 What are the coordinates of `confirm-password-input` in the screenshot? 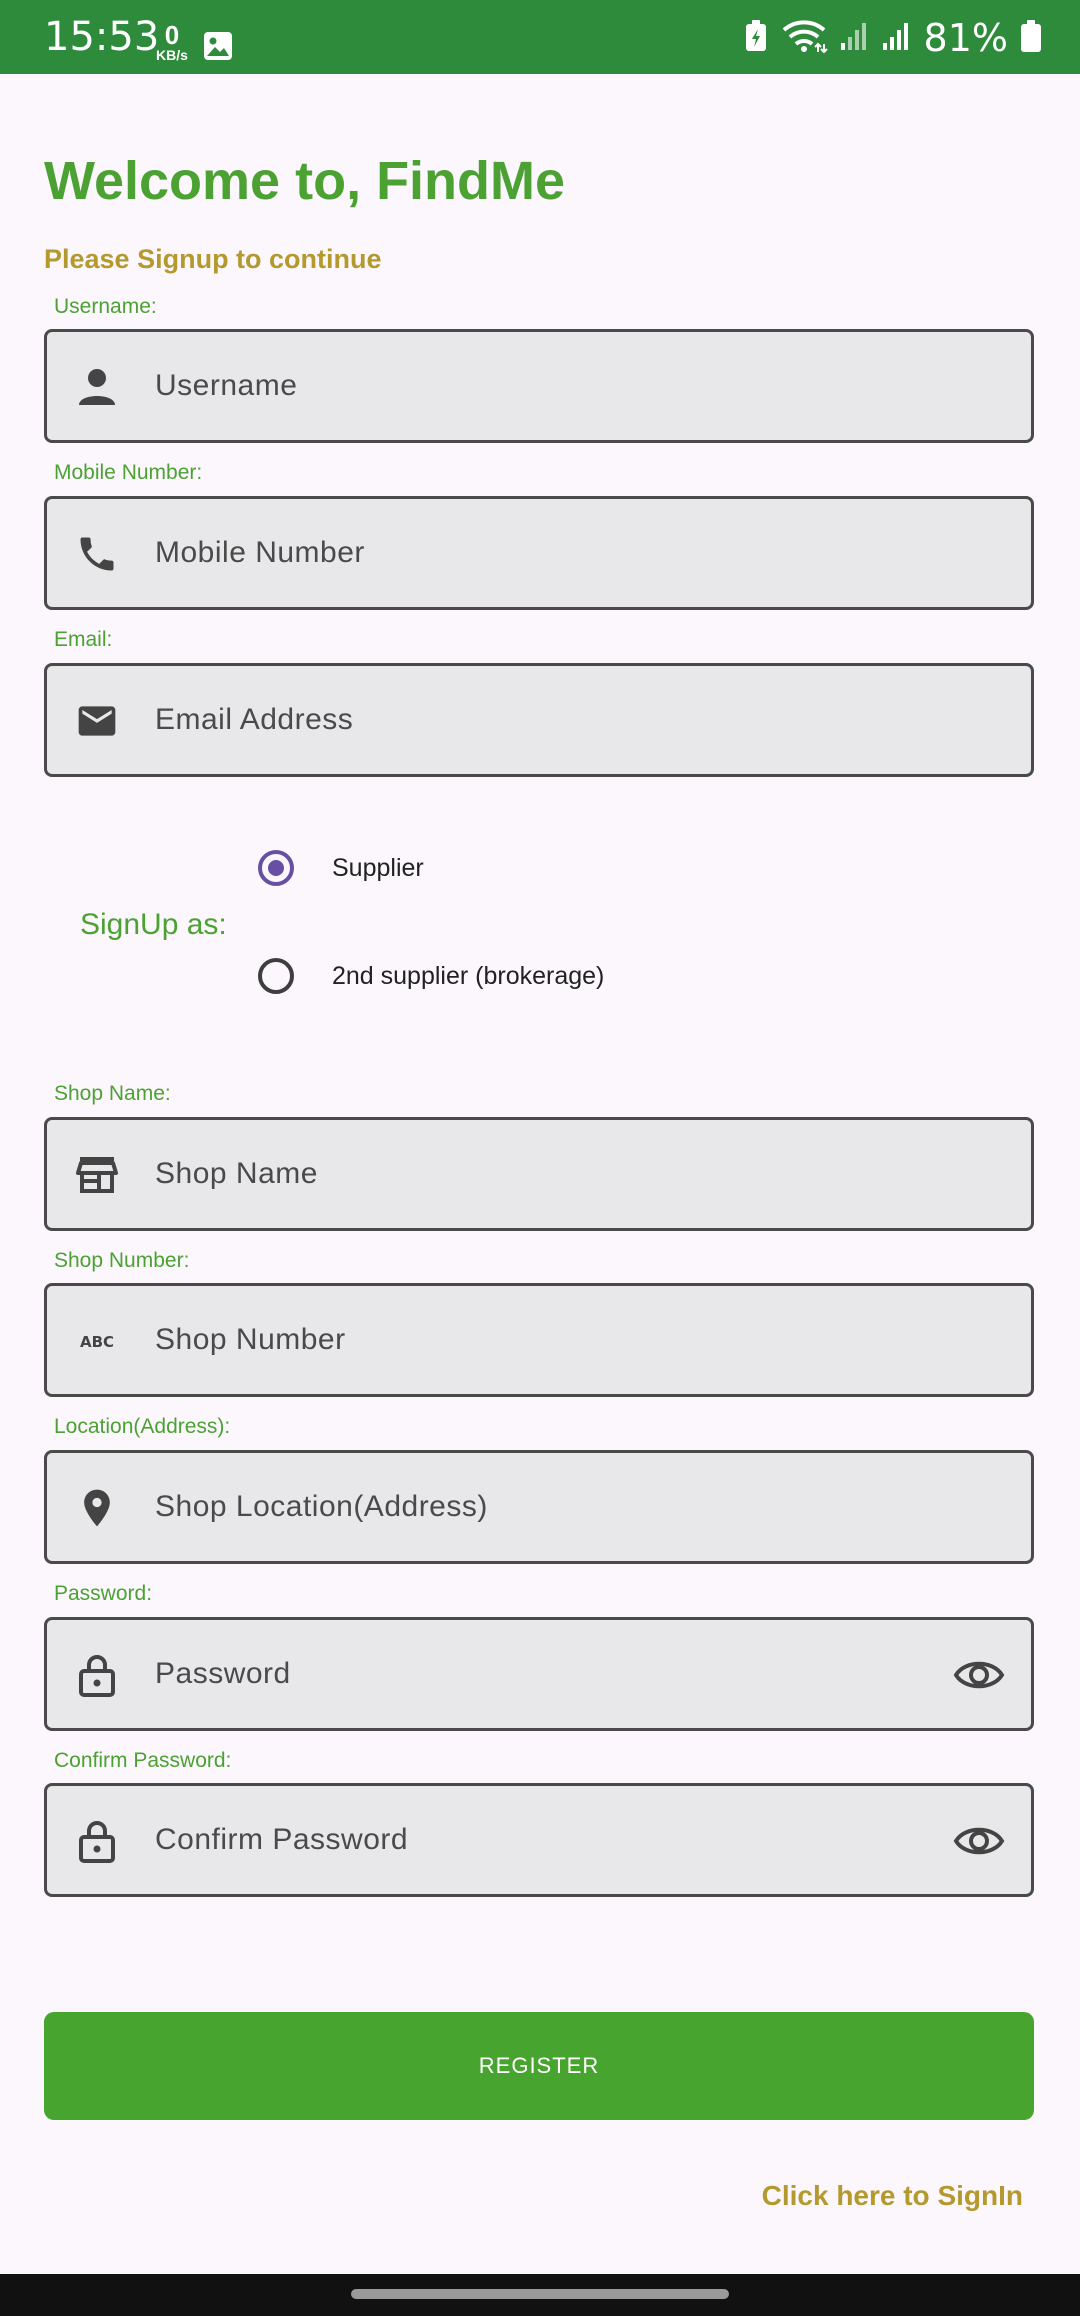 It's located at (535, 1840).